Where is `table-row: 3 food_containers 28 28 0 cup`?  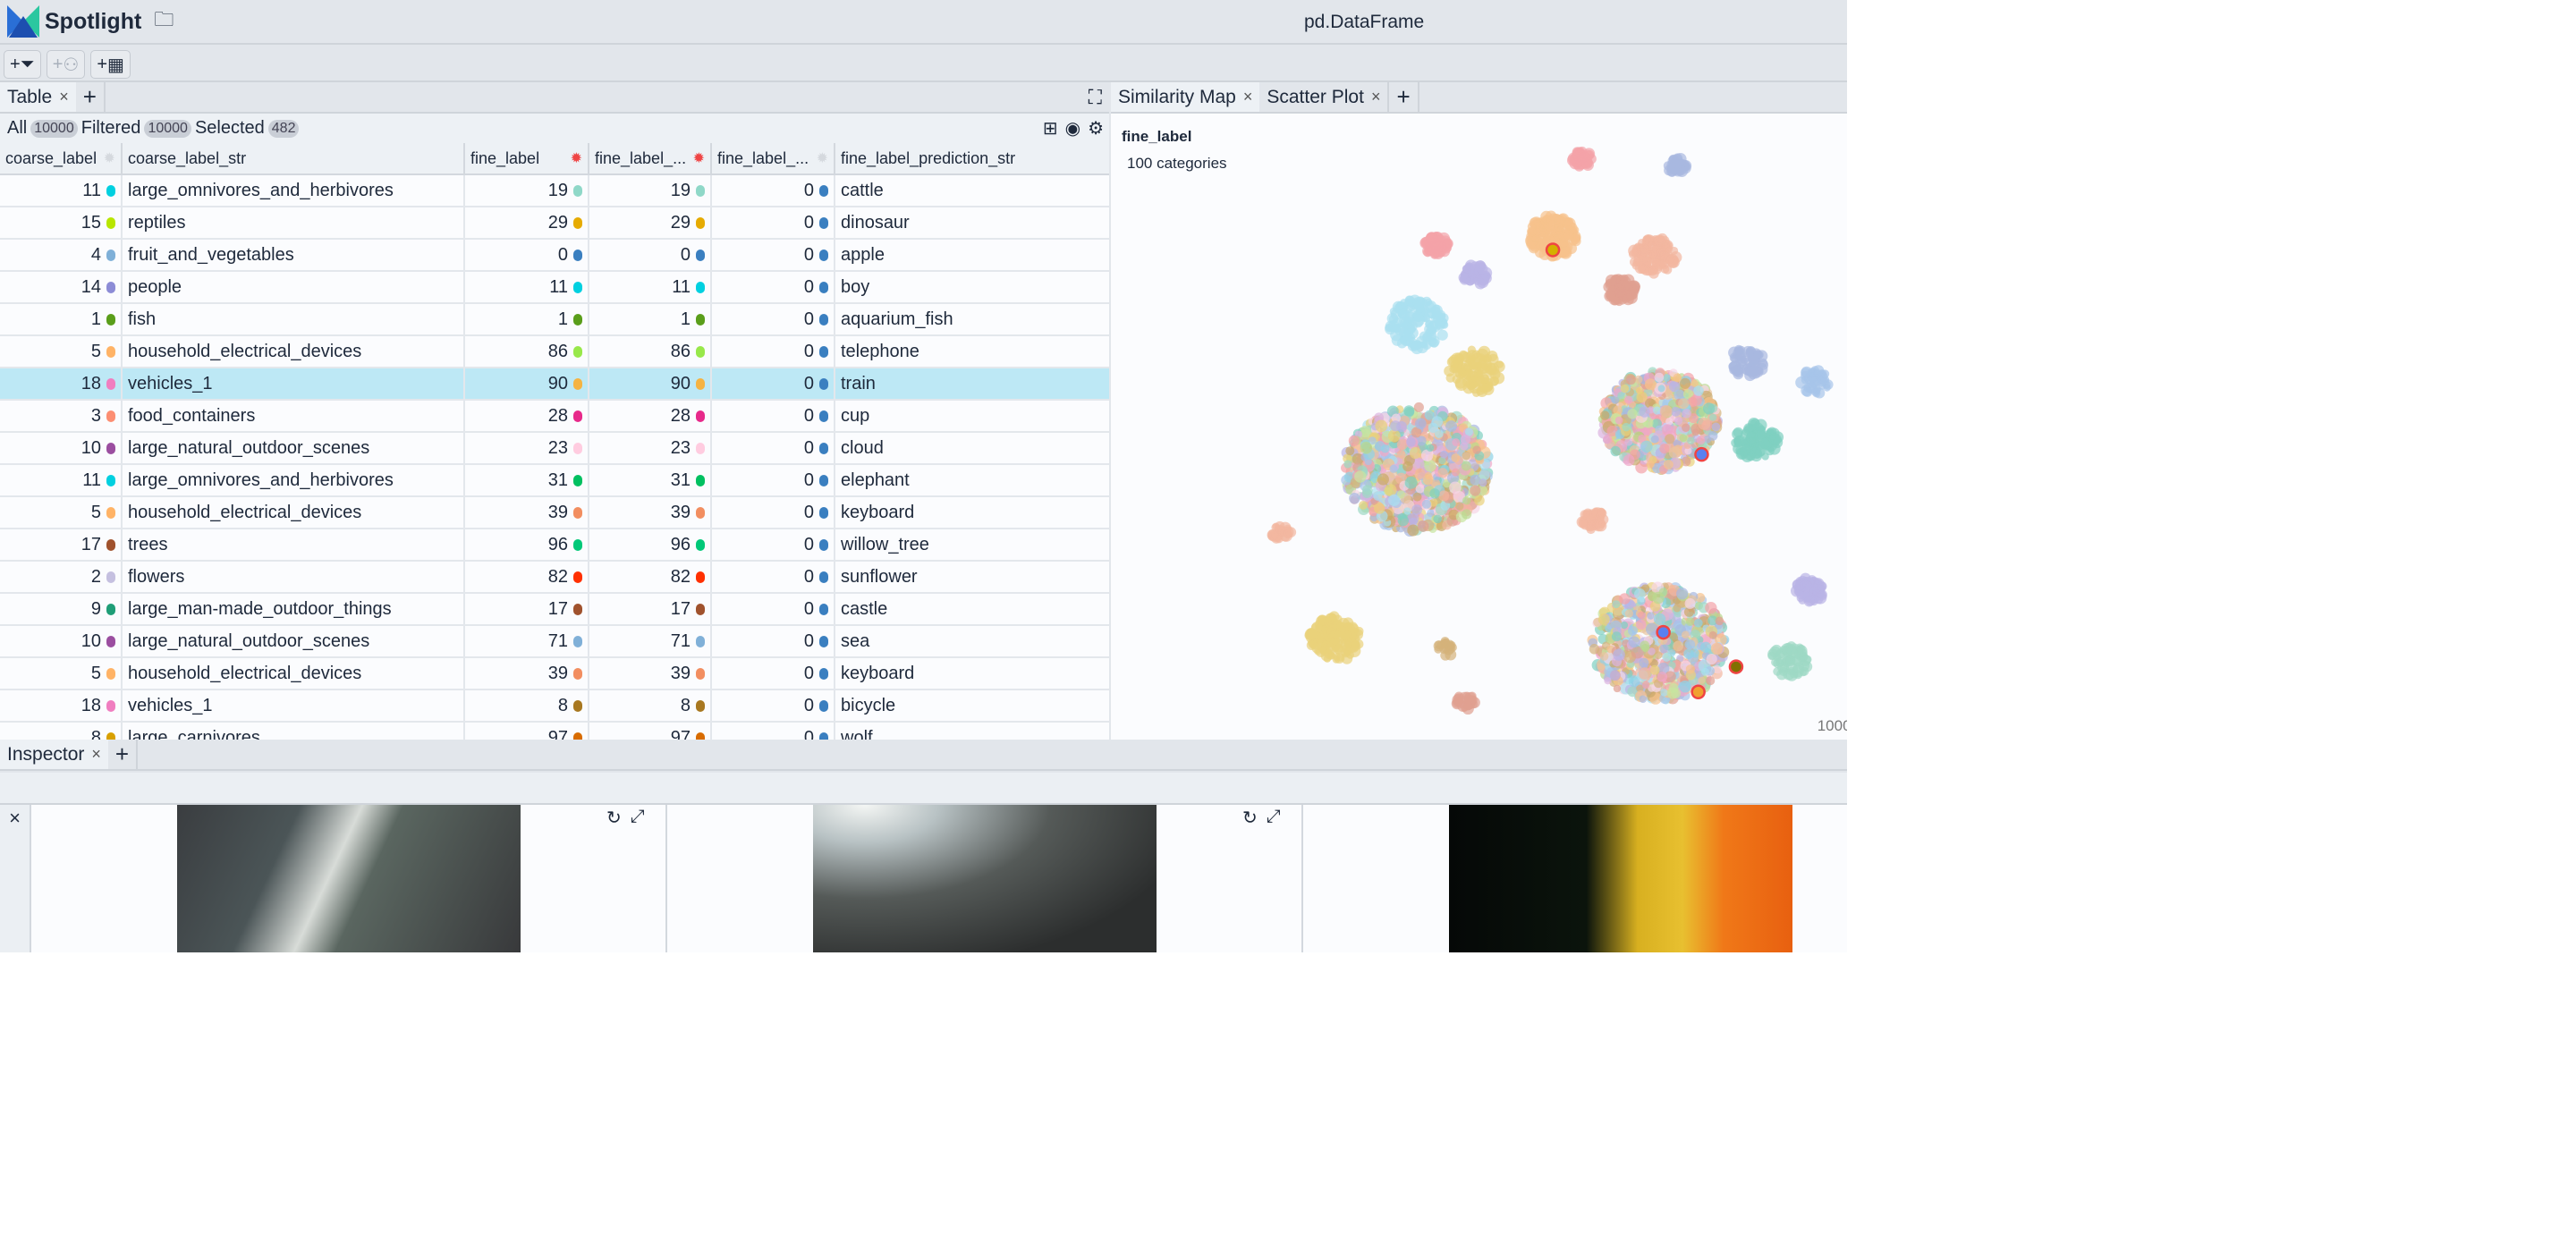 table-row: 3 food_containers 28 28 0 cup is located at coordinates (554, 417).